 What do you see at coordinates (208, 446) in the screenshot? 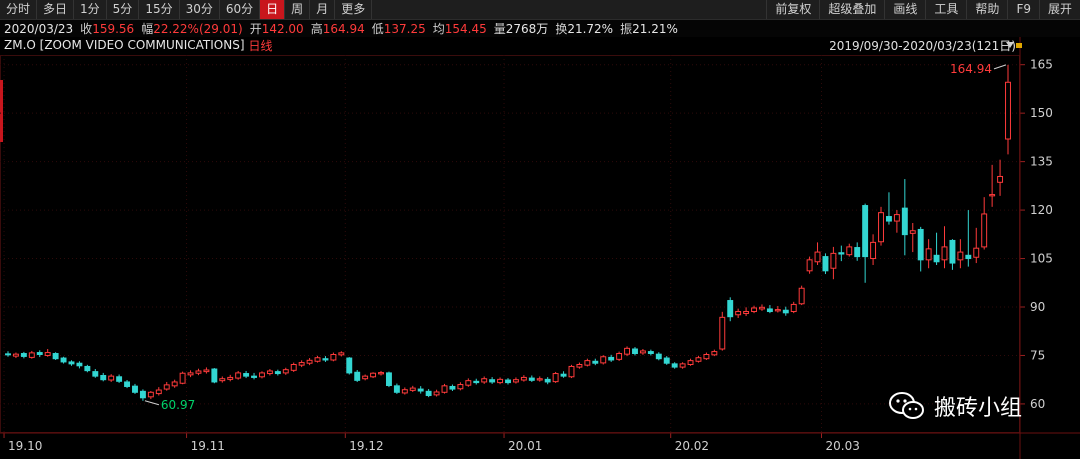
I see `x-tick-label: 19.11` at bounding box center [208, 446].